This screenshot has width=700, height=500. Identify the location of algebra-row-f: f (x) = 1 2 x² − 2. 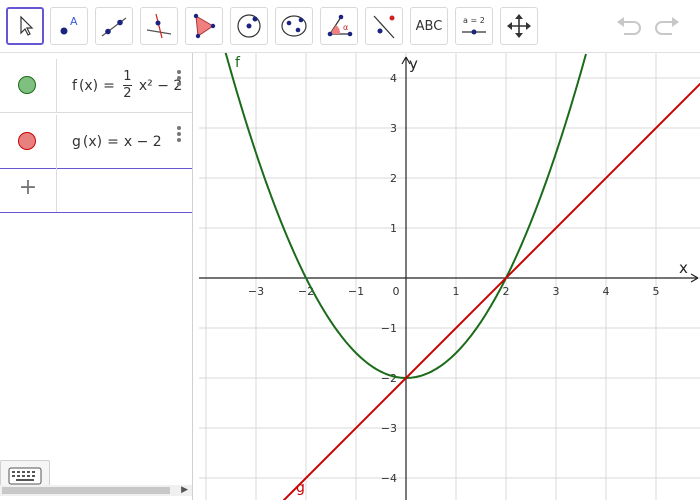
(96, 86).